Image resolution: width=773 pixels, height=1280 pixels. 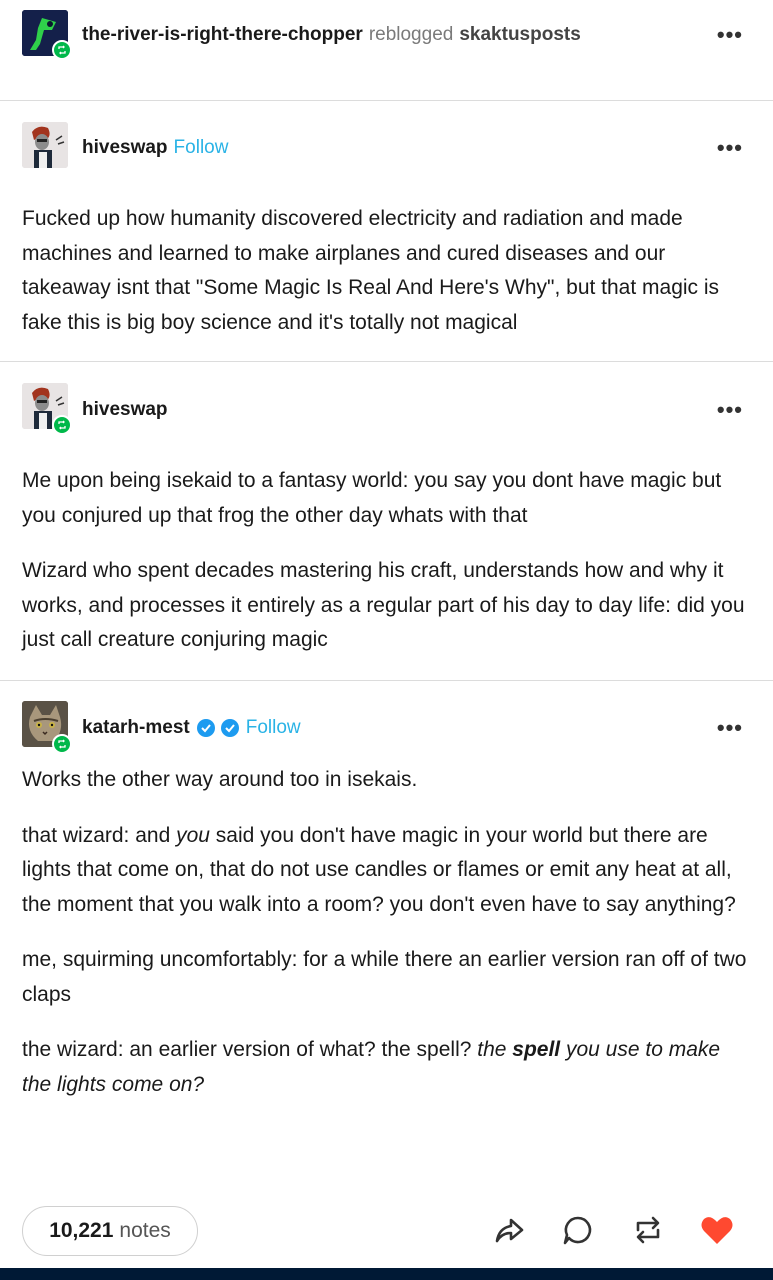 What do you see at coordinates (730, 148) in the screenshot?
I see `post-1-more-options-icon: •••` at bounding box center [730, 148].